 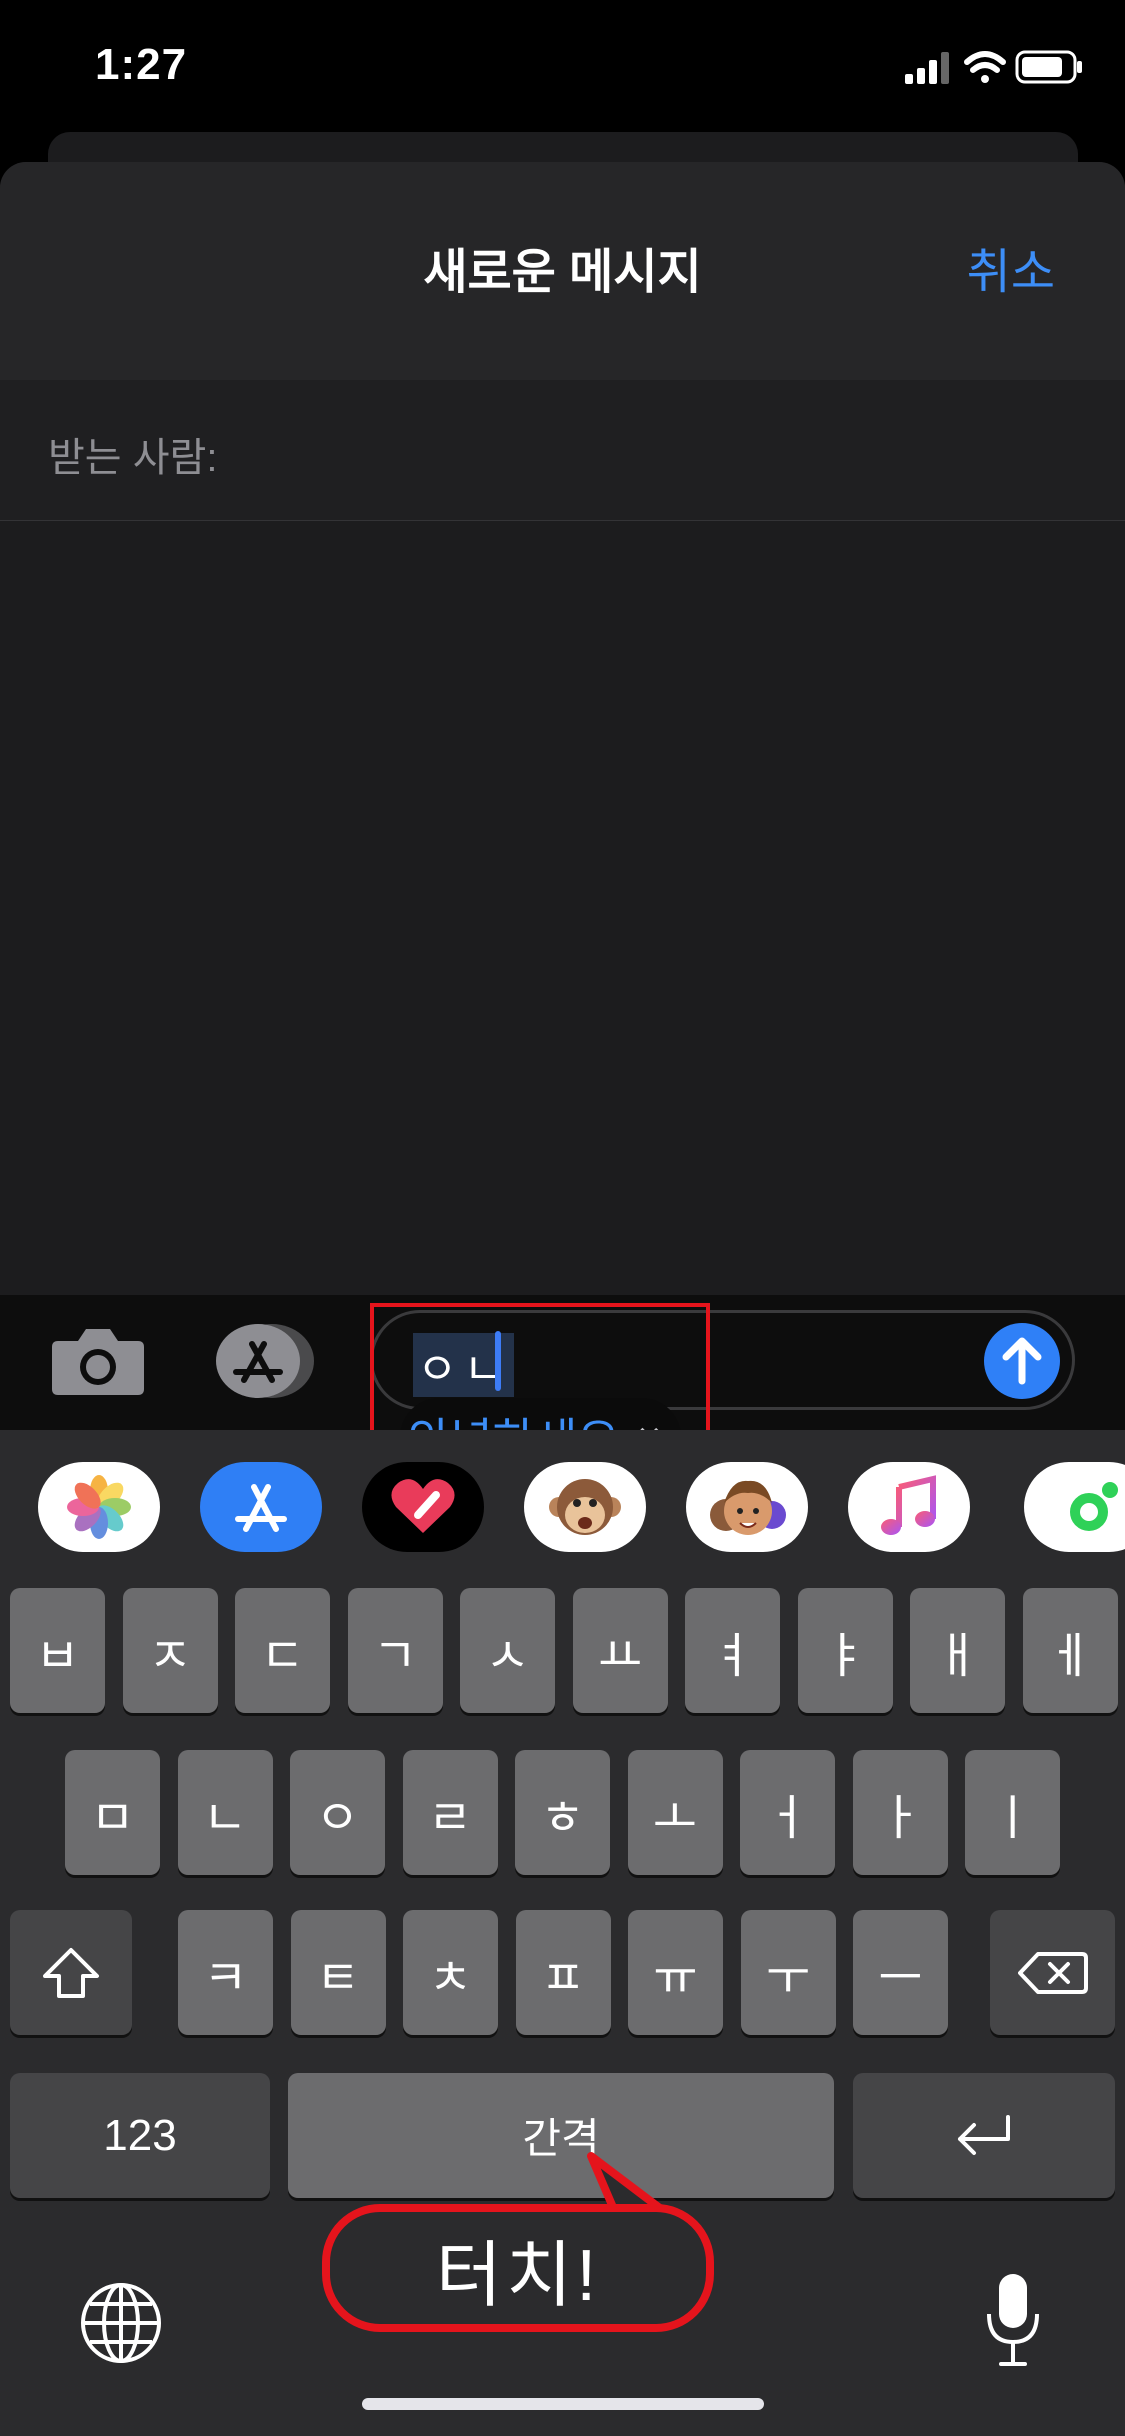 I want to click on memoji-app-button, so click(x=747, y=1507).